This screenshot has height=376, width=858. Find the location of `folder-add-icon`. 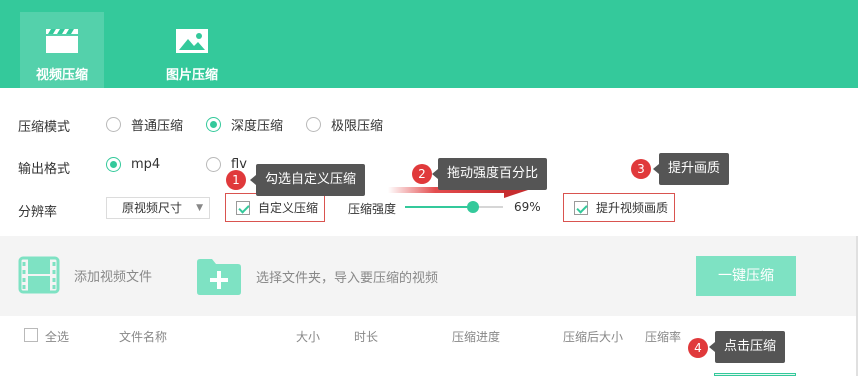

folder-add-icon is located at coordinates (219, 277).